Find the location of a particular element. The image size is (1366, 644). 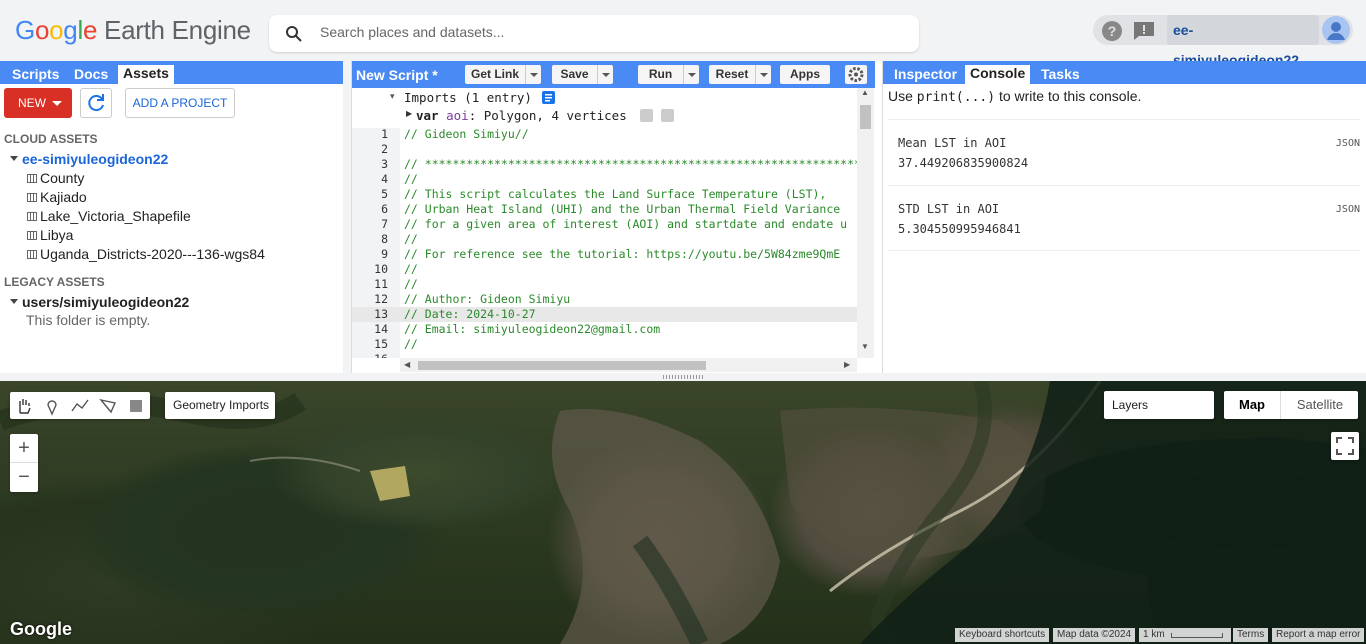

map-type-satellite: Satellite is located at coordinates (1320, 405).